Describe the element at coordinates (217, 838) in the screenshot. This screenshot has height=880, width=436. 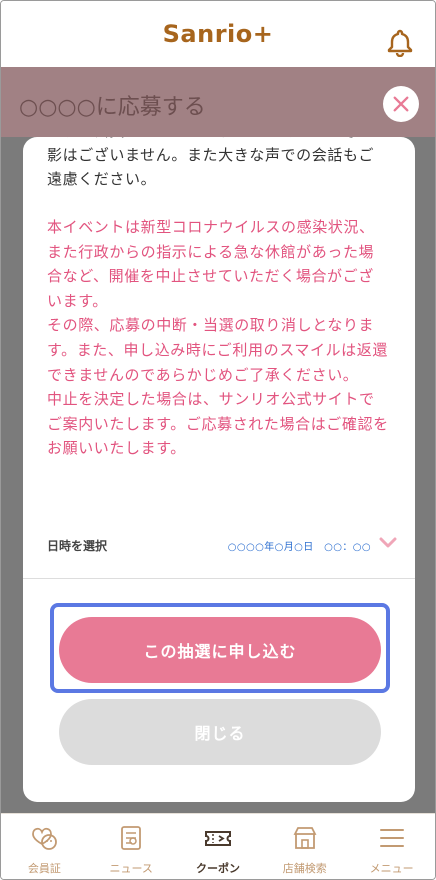
I see `coupon-icon` at that location.